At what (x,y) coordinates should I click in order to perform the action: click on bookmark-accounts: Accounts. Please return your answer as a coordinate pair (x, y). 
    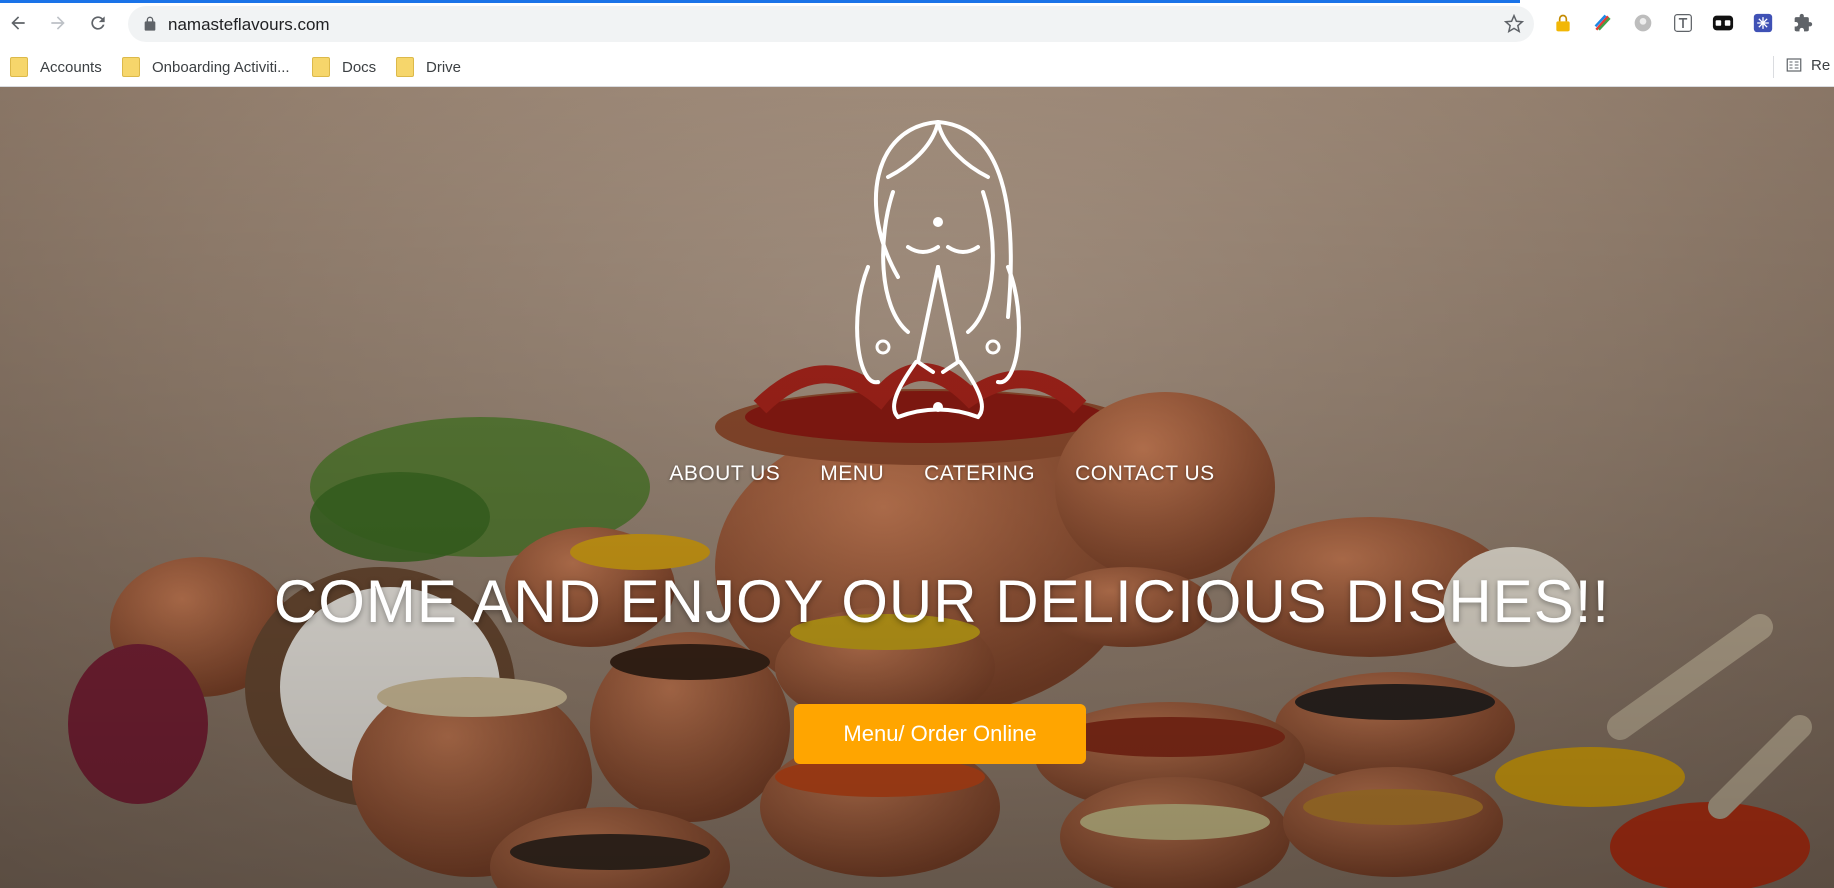
    Looking at the image, I should click on (56, 67).